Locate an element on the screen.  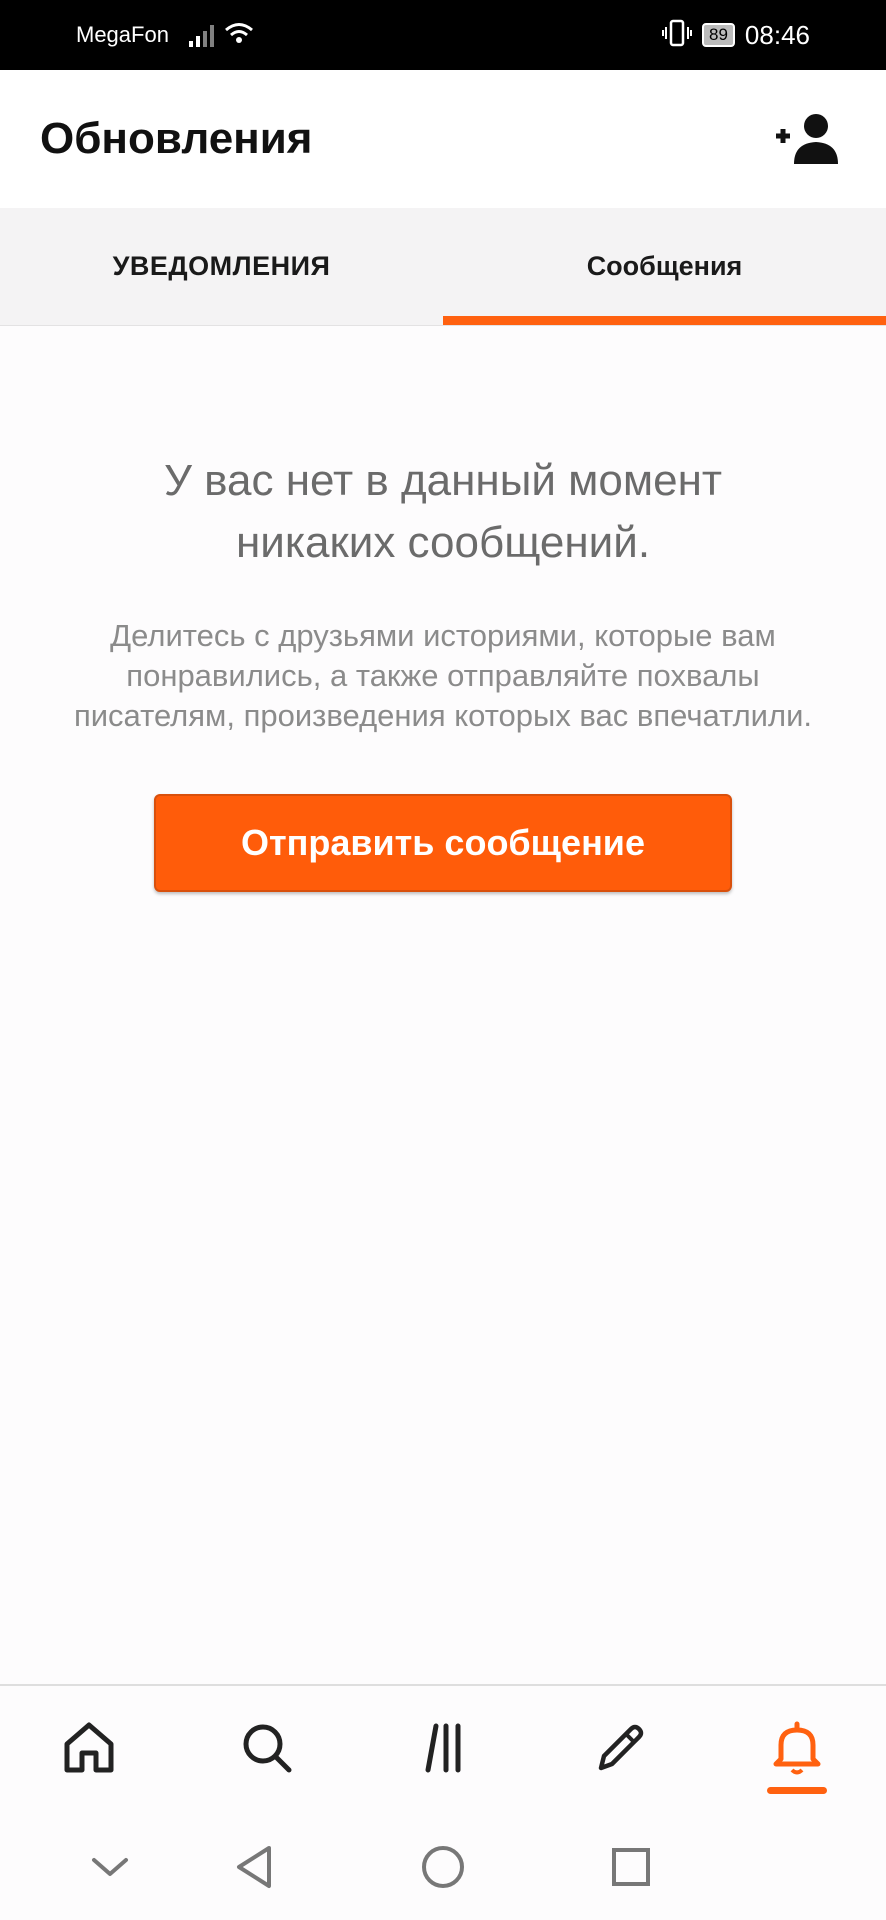
home-icon is located at coordinates (89, 1750).